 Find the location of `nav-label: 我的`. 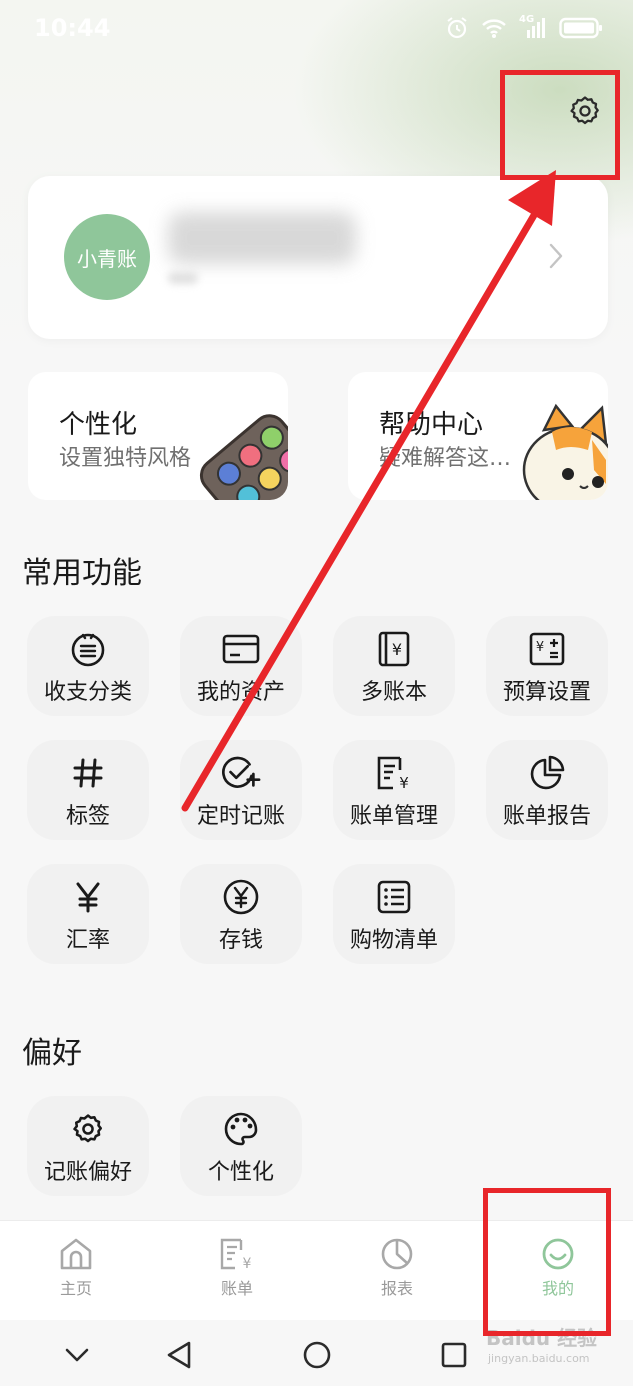

nav-label: 我的 is located at coordinates (557, 1288).